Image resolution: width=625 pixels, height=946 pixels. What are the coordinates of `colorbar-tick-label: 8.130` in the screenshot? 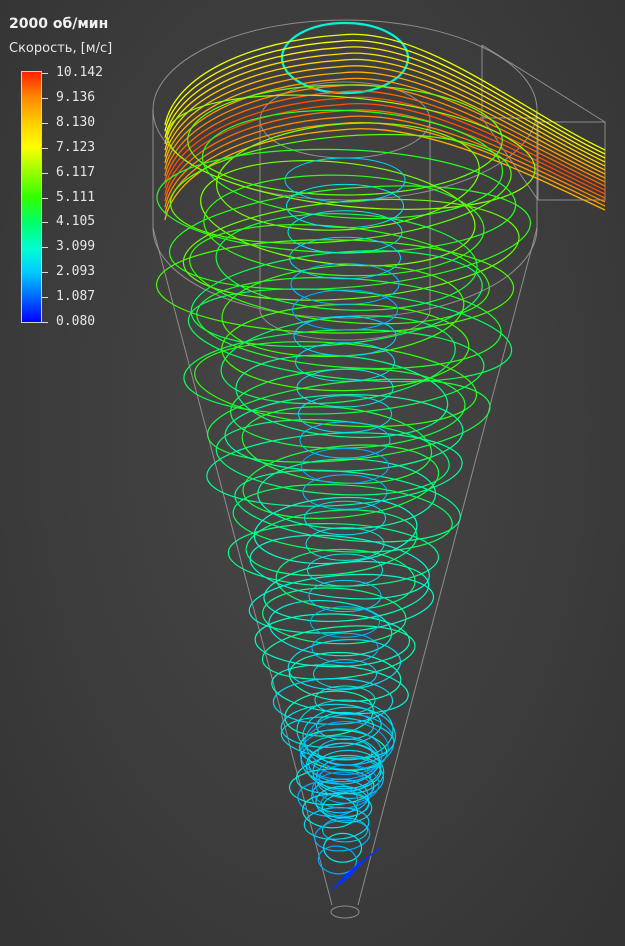 It's located at (76, 122).